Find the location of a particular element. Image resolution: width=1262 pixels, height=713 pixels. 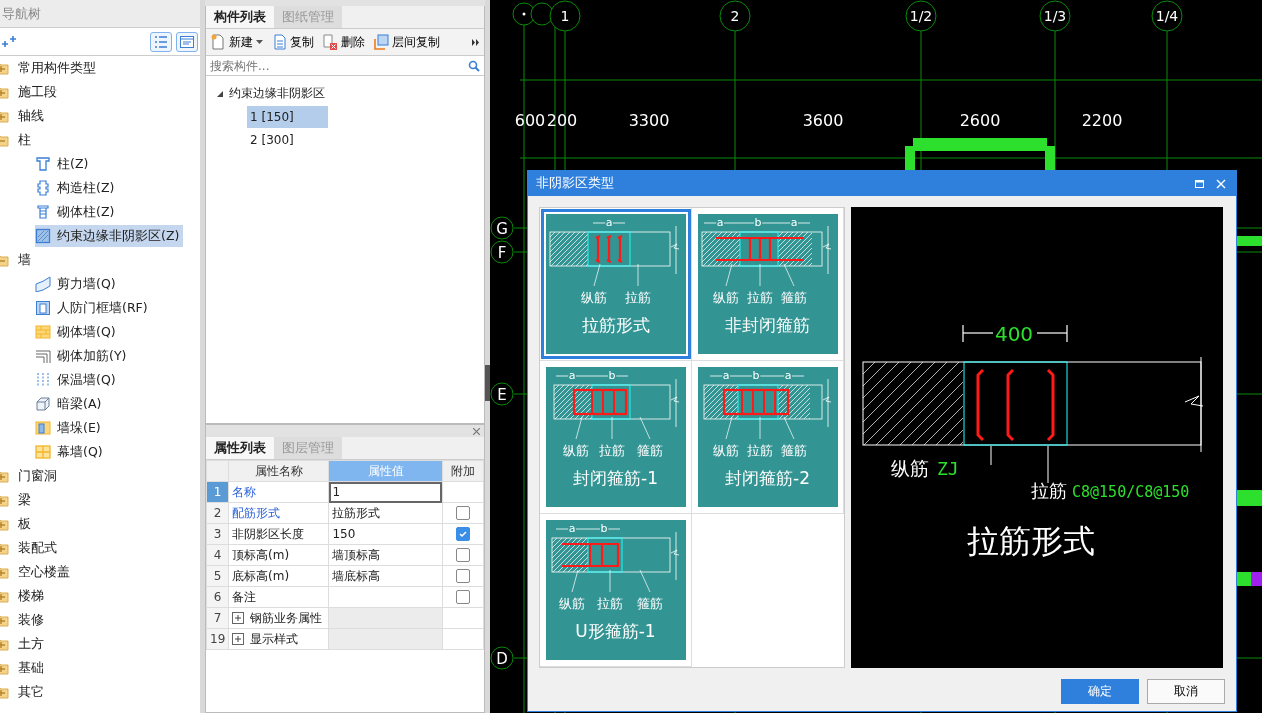

nav-tree-item: 轴线 is located at coordinates (31, 116).